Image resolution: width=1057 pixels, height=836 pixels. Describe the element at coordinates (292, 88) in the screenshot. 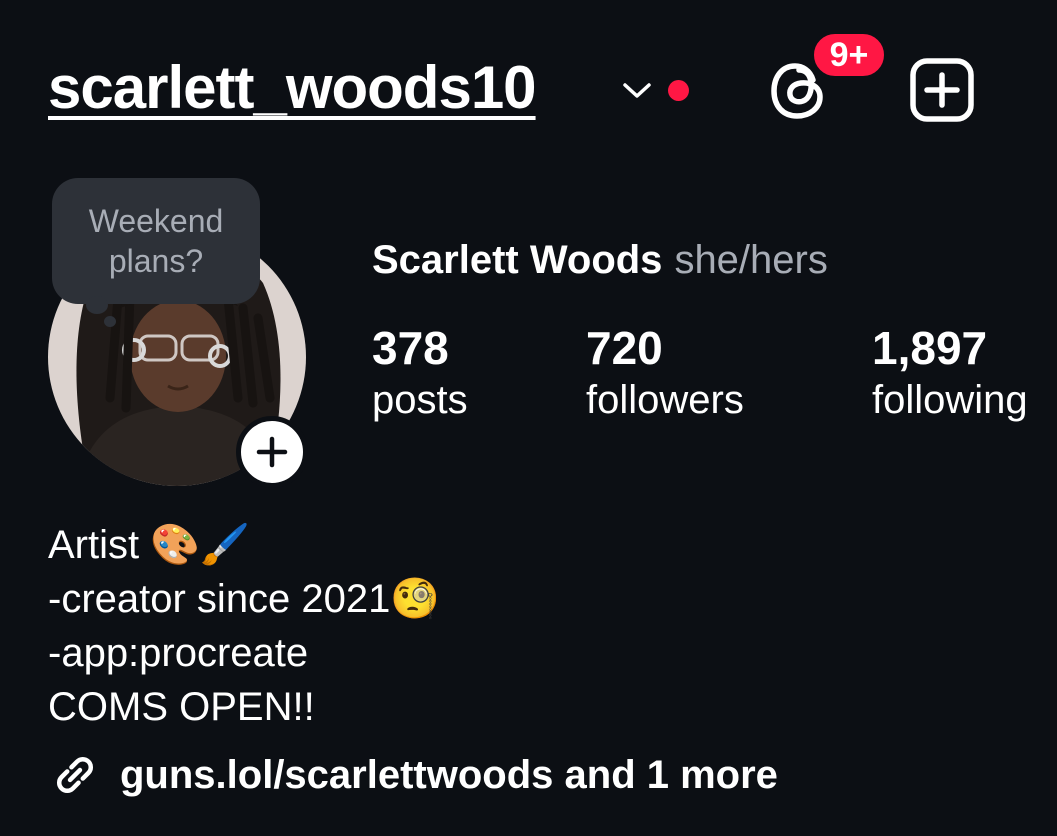

I see `username-switcher: scarlett_woods10` at that location.